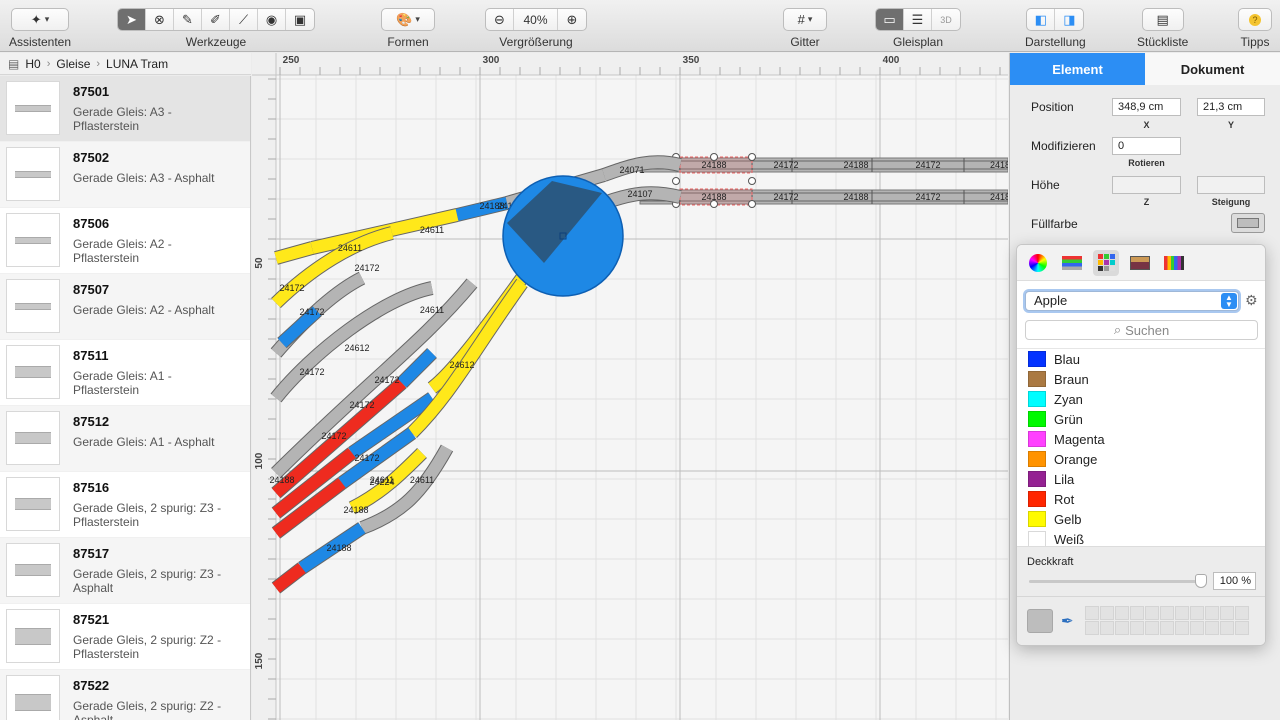 Image resolution: width=1280 pixels, height=720 pixels. What do you see at coordinates (300, 19) in the screenshot?
I see `box-tool-icon: ▣` at bounding box center [300, 19].